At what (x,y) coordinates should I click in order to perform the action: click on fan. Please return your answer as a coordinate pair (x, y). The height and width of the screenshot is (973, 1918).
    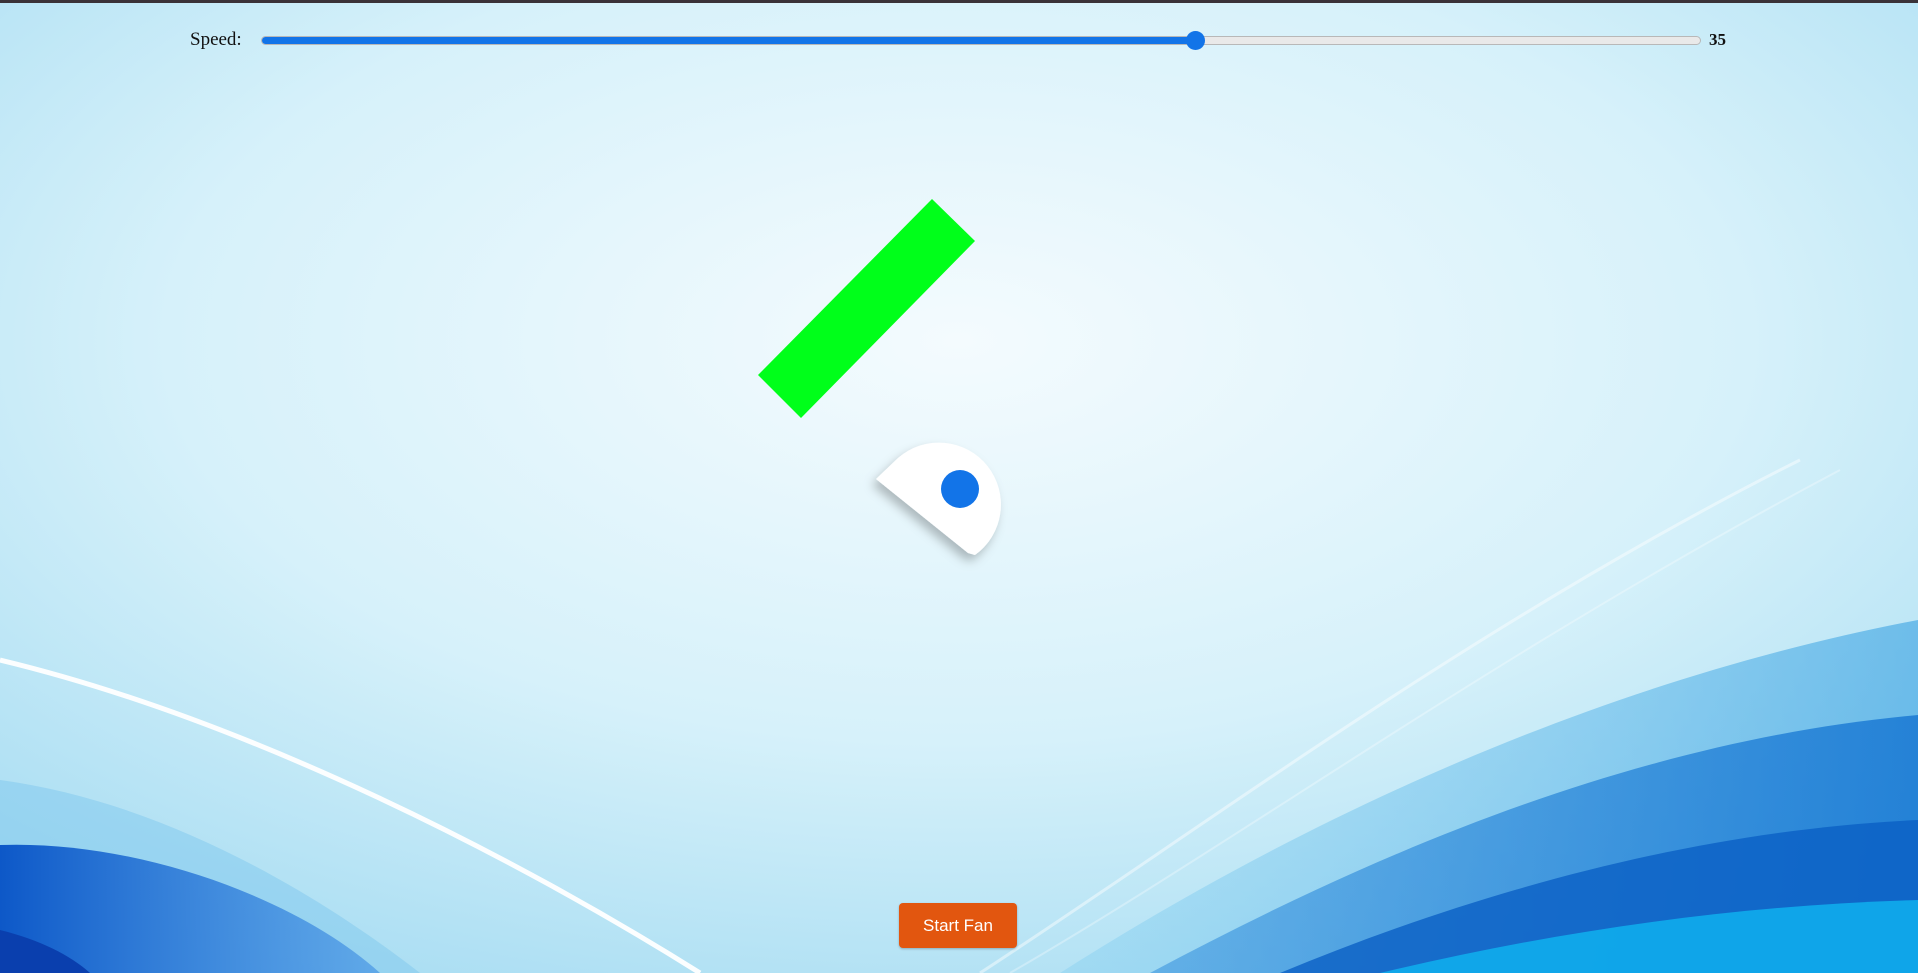
    Looking at the image, I should click on (879, 377).